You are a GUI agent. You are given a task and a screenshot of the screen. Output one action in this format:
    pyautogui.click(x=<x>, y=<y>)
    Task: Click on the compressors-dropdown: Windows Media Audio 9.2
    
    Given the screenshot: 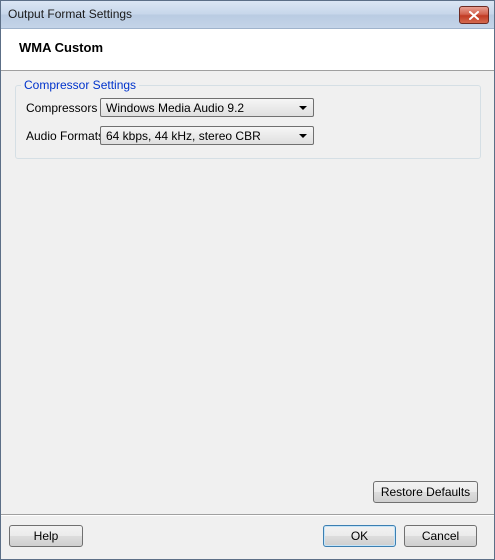 What is the action you would take?
    pyautogui.click(x=207, y=107)
    